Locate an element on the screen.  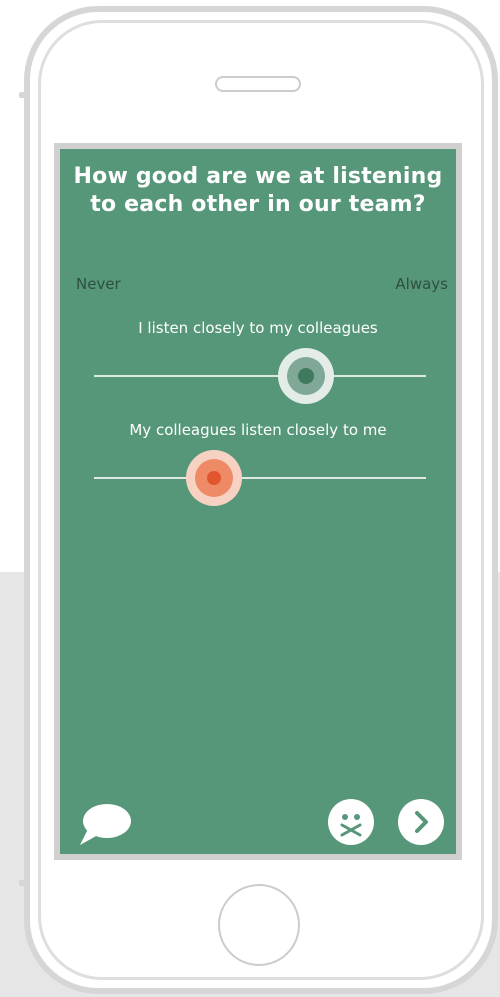
speech-bubble-icon is located at coordinates (105, 824).